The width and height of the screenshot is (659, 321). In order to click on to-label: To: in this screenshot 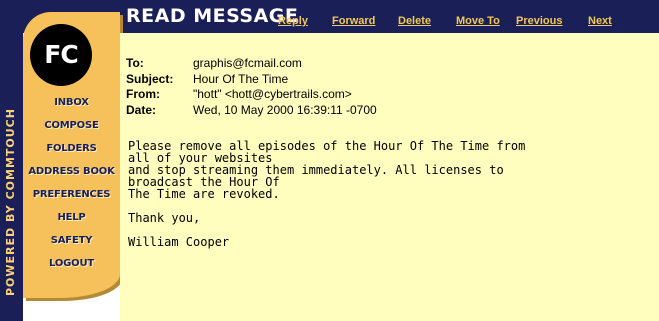, I will do `click(135, 63)`.